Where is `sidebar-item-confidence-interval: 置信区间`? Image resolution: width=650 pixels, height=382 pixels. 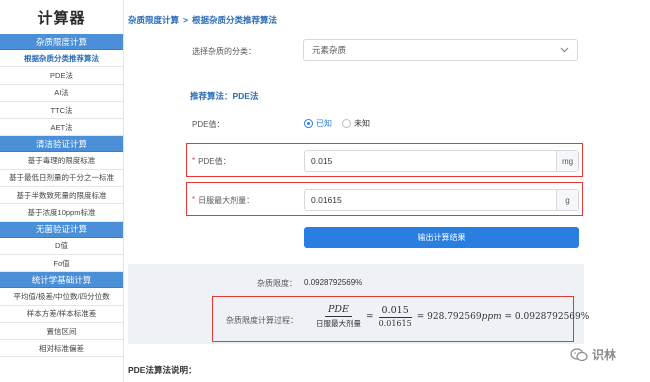
sidebar-item-confidence-interval: 置信区间 is located at coordinates (61, 332).